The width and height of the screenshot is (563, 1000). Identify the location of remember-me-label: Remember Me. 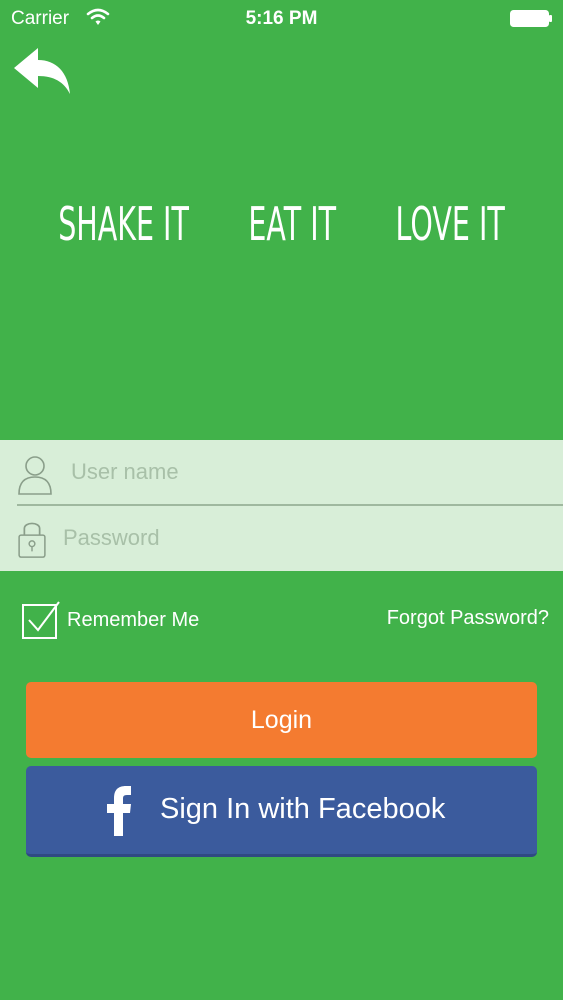
(133, 619).